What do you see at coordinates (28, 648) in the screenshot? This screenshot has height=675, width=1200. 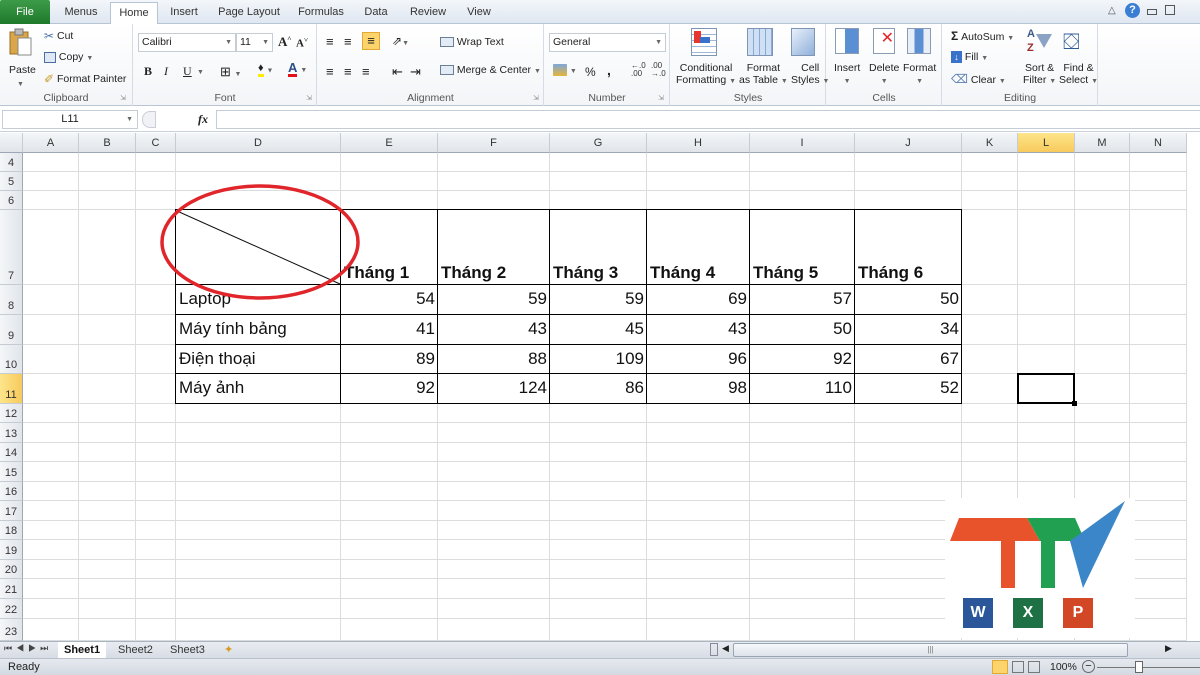 I see `sheet-nav-buttons: ⏮◀▶⏭` at bounding box center [28, 648].